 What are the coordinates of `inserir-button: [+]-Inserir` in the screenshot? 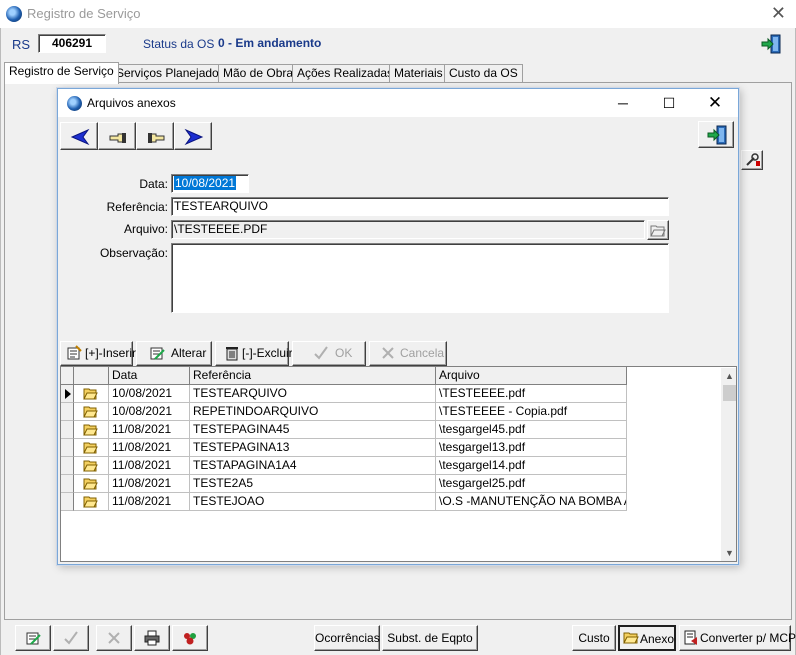 It's located at (98, 353).